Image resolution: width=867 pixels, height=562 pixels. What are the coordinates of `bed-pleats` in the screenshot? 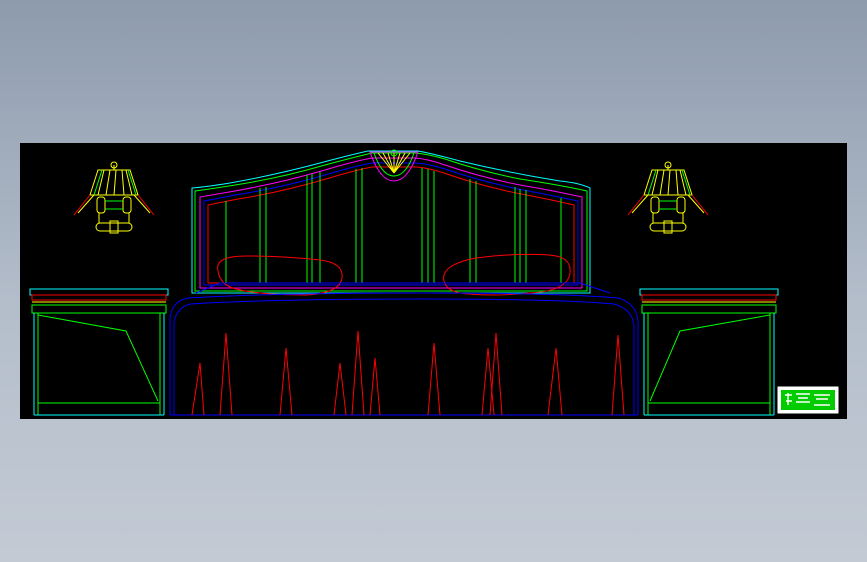 It's located at (408, 373).